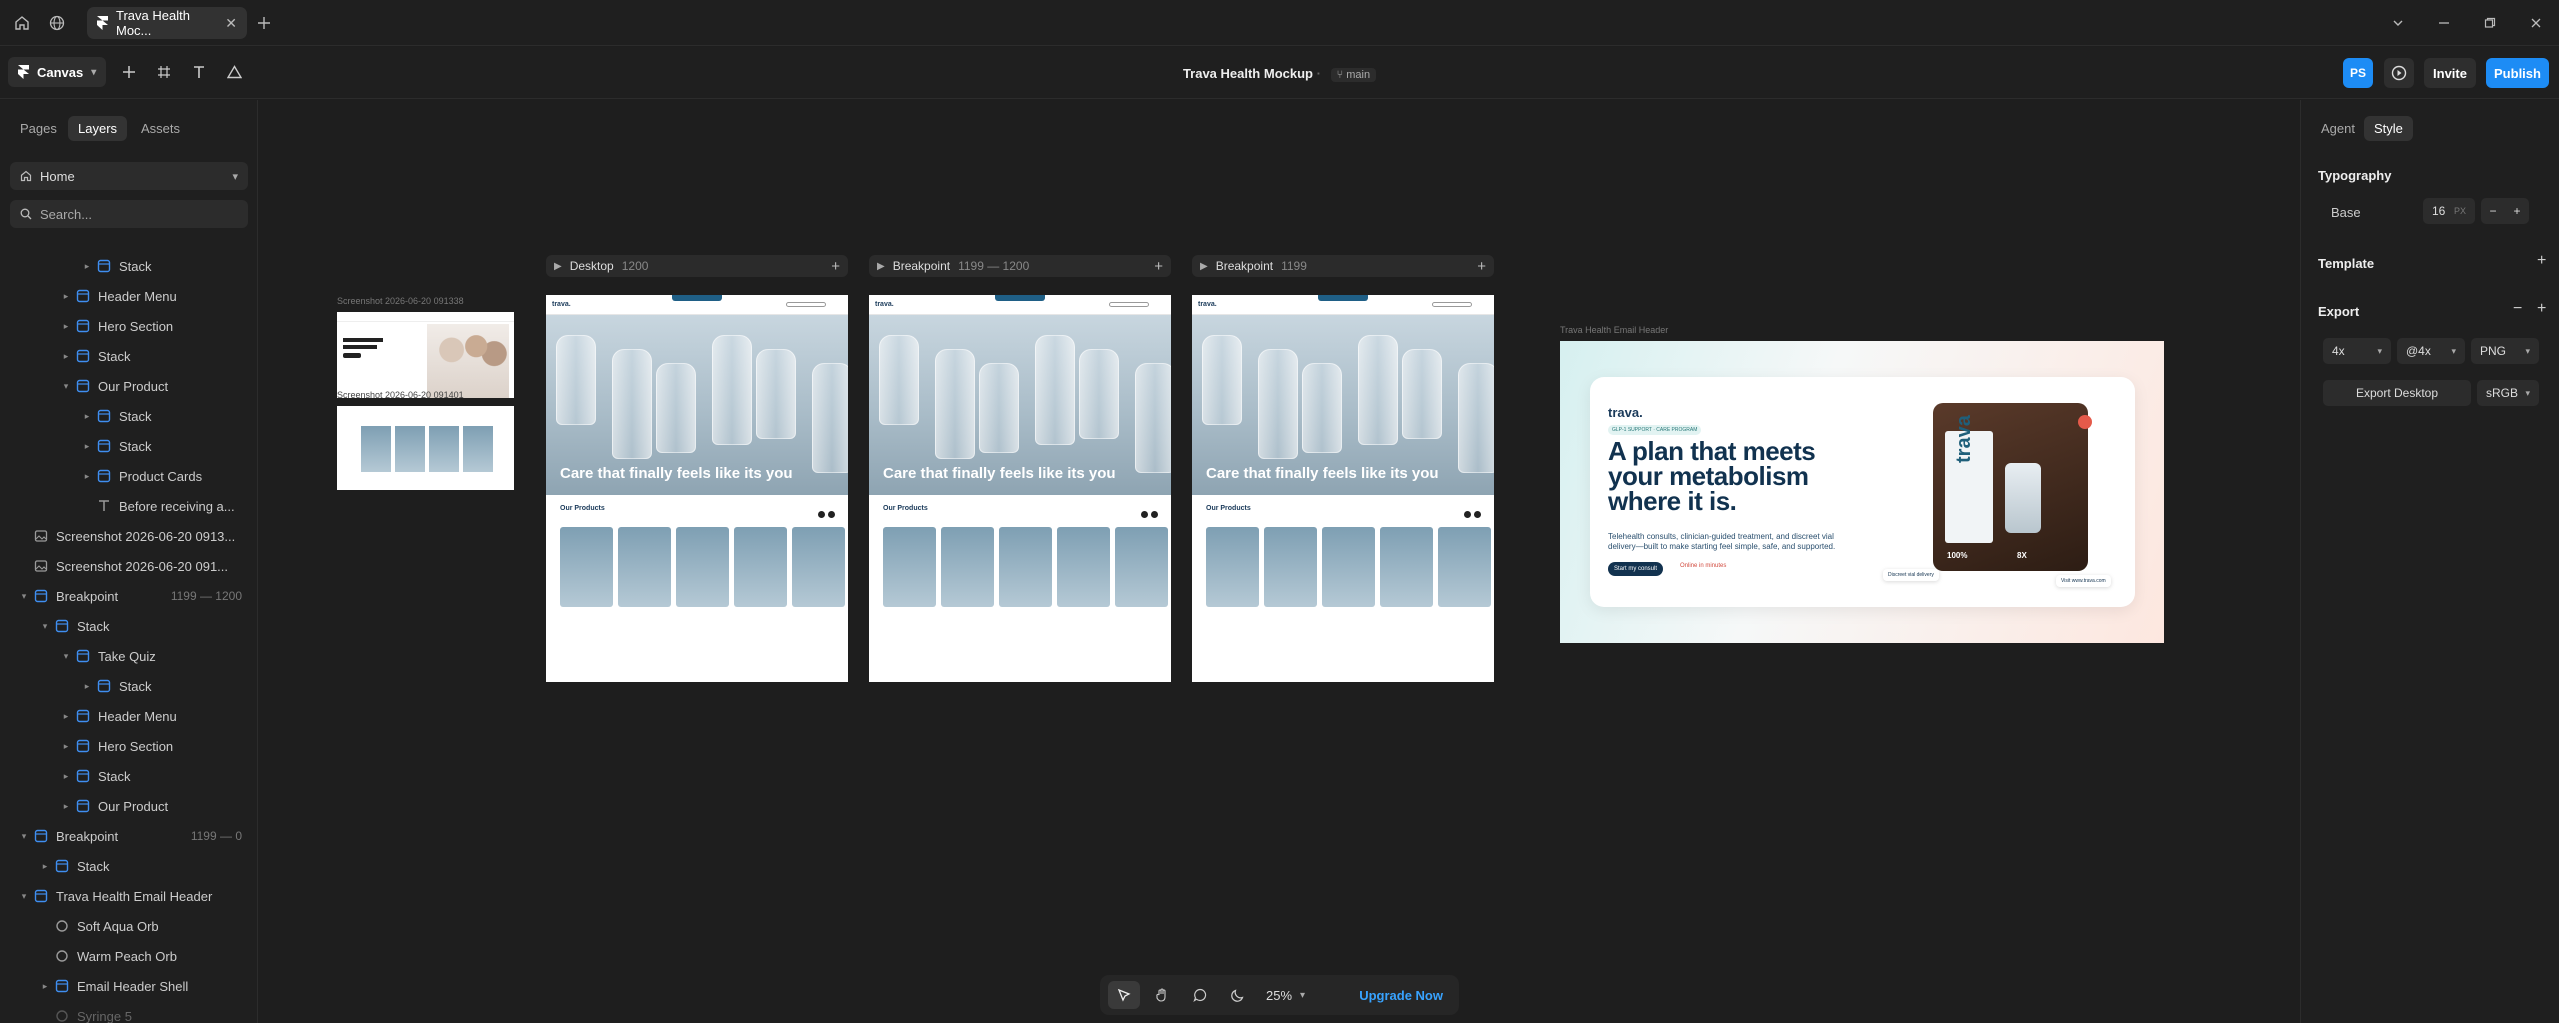 This screenshot has height=1023, width=2559. What do you see at coordinates (1162, 995) in the screenshot?
I see `hand-tool-icon` at bounding box center [1162, 995].